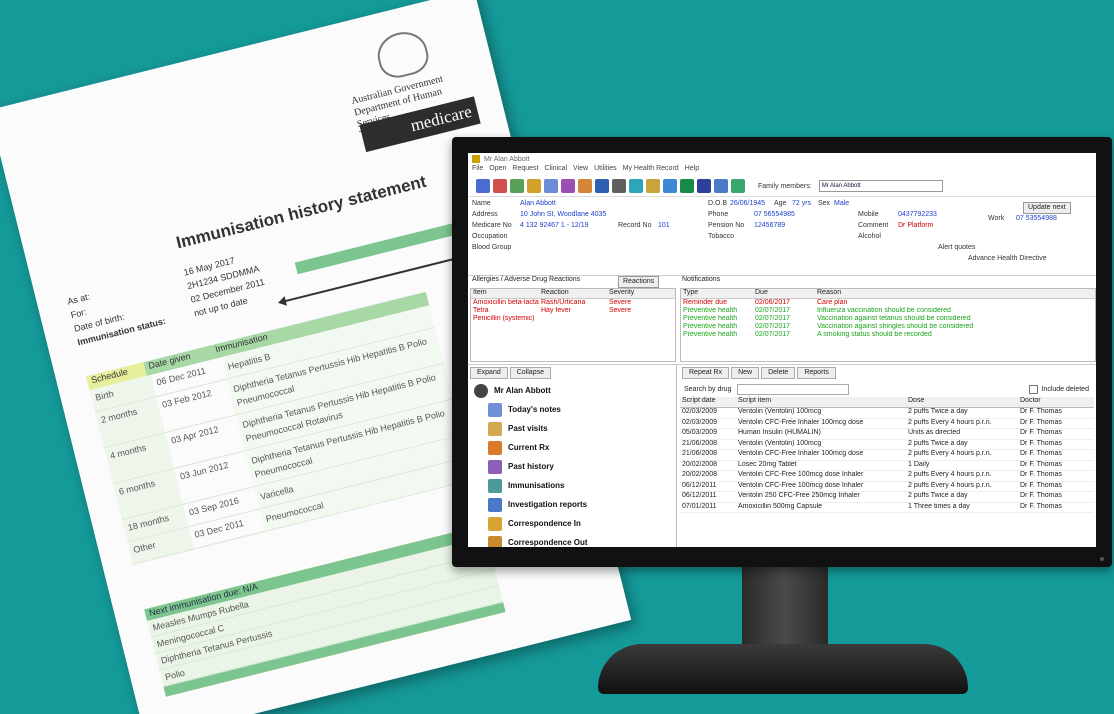 This screenshot has width=1114, height=714. I want to click on expand-button: Expand, so click(489, 373).